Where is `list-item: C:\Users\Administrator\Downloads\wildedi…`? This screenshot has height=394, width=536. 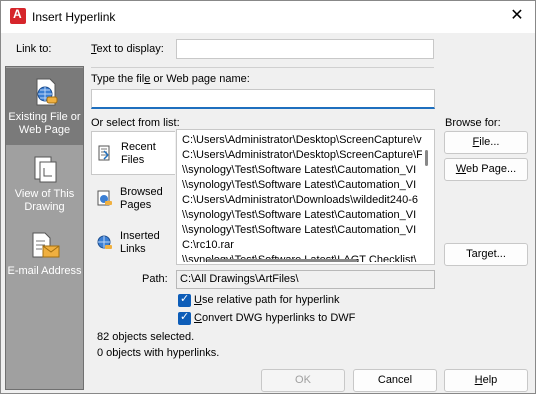 list-item: C:\Users\Administrator\Downloads\wildedi… is located at coordinates (302, 200).